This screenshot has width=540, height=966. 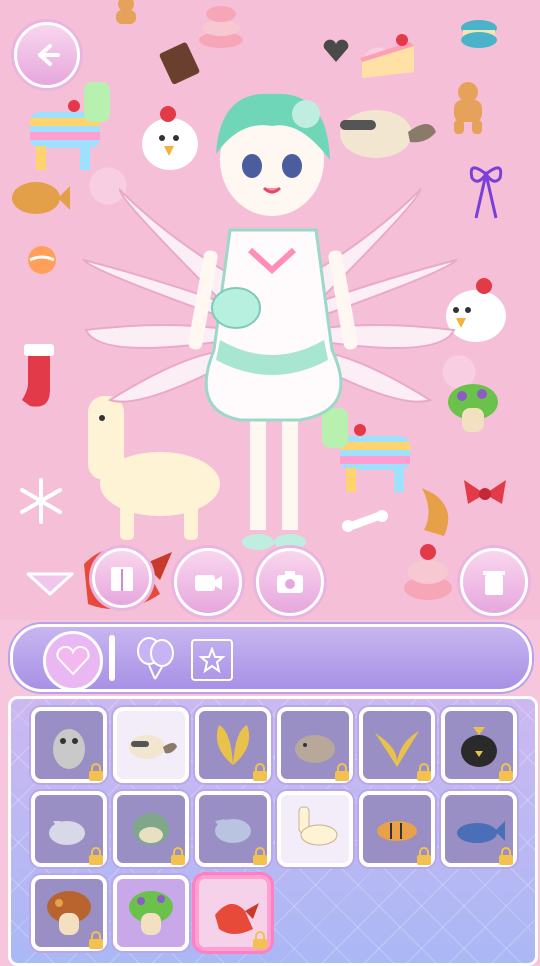 What do you see at coordinates (233, 745) in the screenshot?
I see `item-butterfly-wings` at bounding box center [233, 745].